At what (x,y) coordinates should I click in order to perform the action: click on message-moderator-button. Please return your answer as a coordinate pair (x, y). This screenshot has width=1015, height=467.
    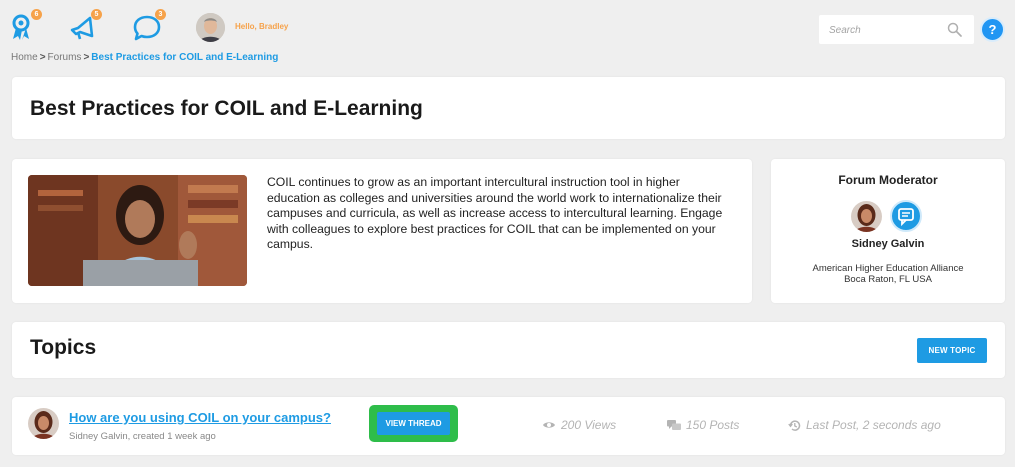
    Looking at the image, I should click on (906, 216).